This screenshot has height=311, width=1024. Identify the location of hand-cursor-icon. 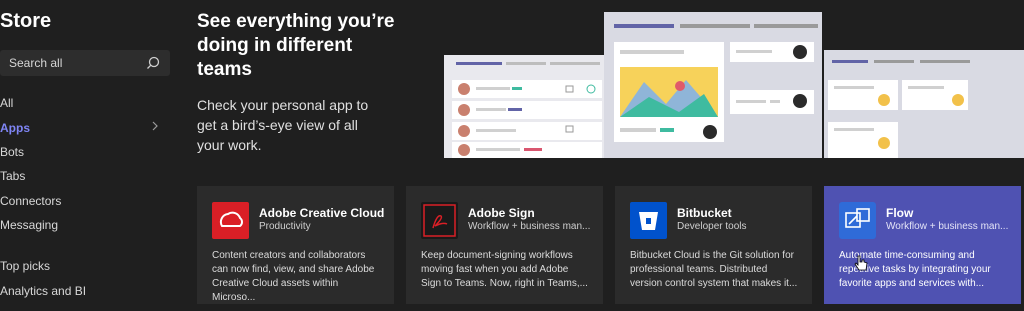
(861, 263).